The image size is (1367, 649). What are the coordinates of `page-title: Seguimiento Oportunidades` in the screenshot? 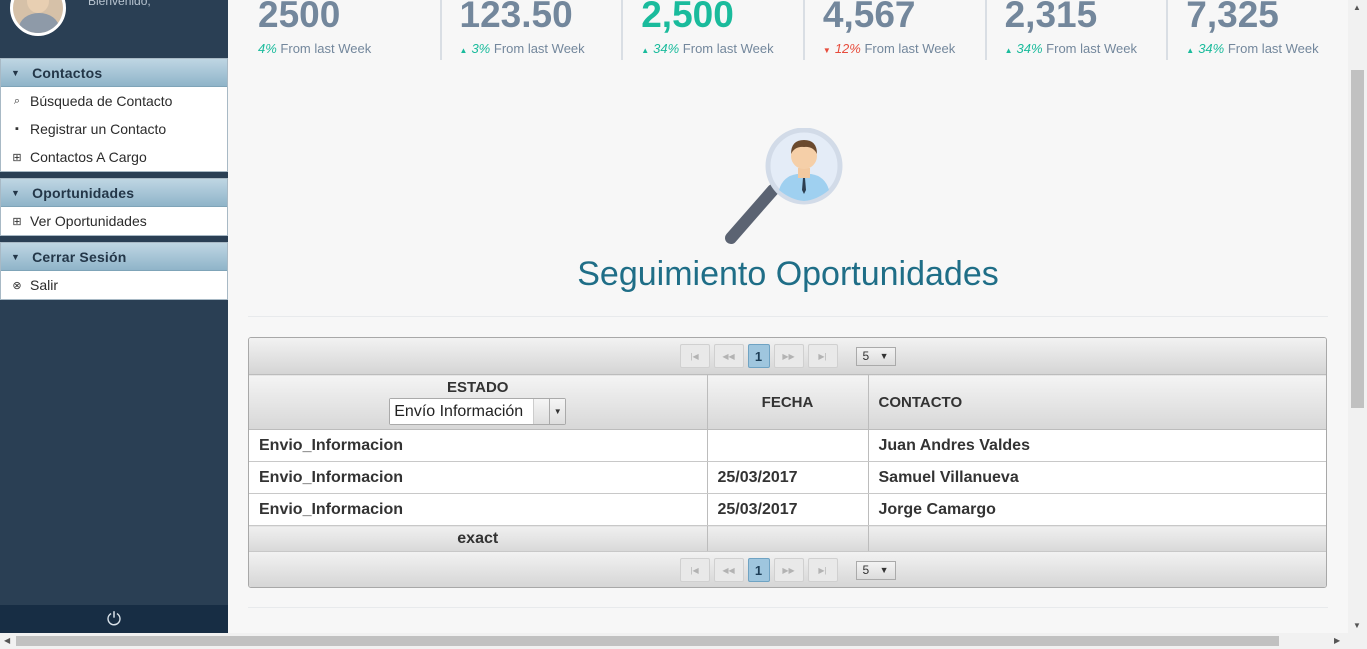 It's located at (788, 274).